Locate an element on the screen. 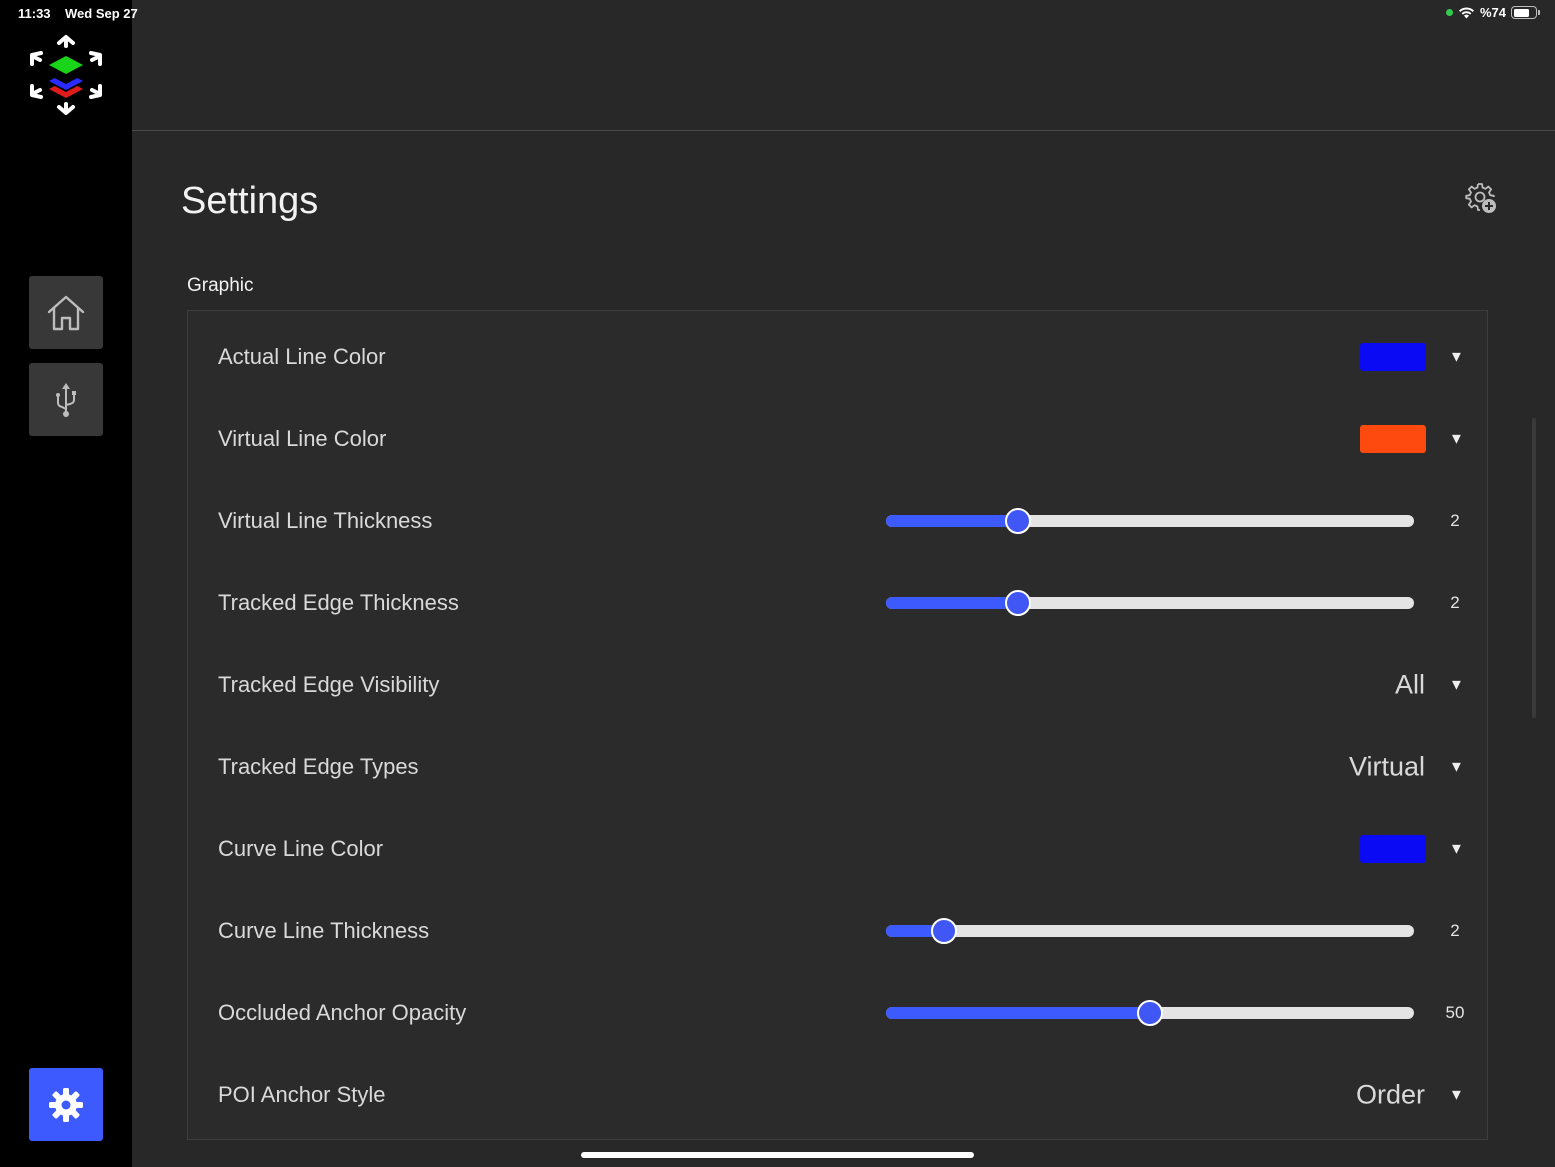 The width and height of the screenshot is (1555, 1167). setting-row-tracked-edge-visibility: Tracked Edge Visibility All ▼ is located at coordinates (837, 685).